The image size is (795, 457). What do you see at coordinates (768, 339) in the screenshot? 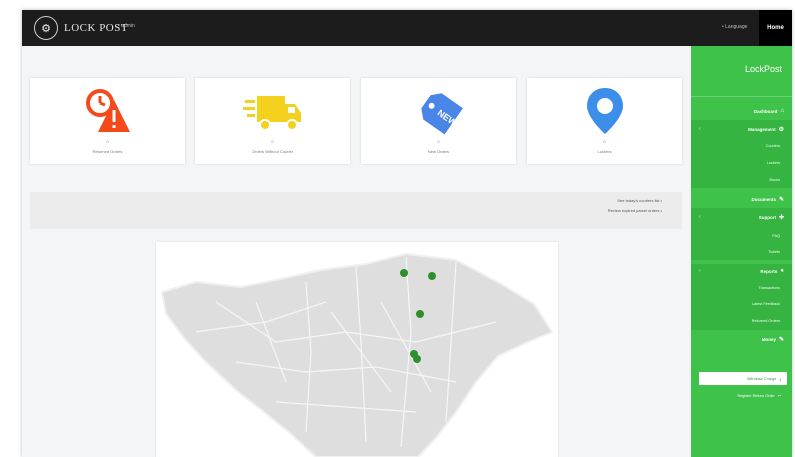
I see `sidebar-item-label: Money` at bounding box center [768, 339].